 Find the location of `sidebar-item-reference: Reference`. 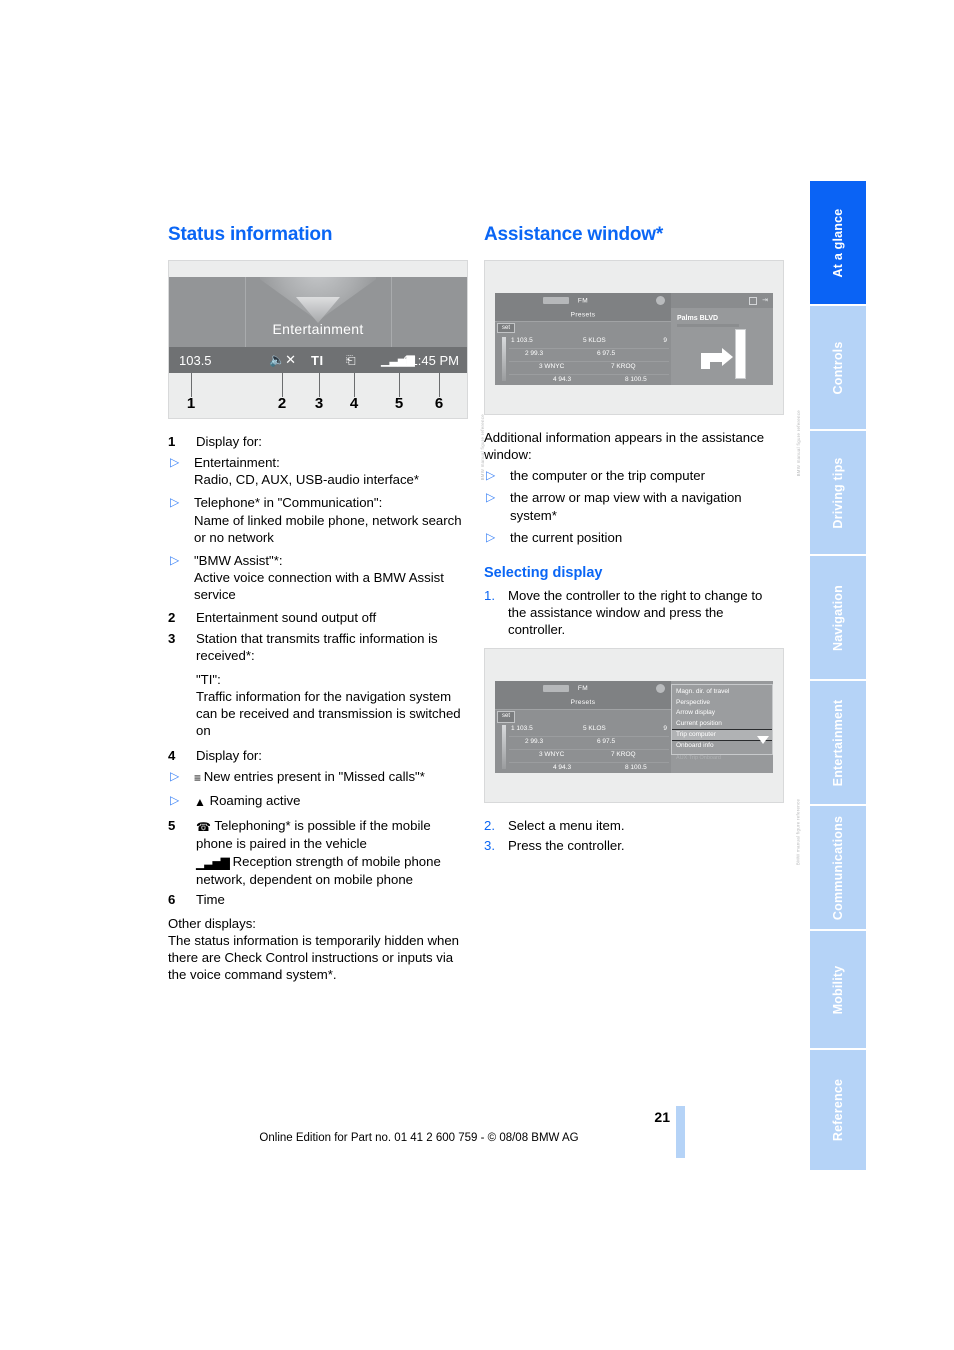

sidebar-item-reference: Reference is located at coordinates (838, 1110).